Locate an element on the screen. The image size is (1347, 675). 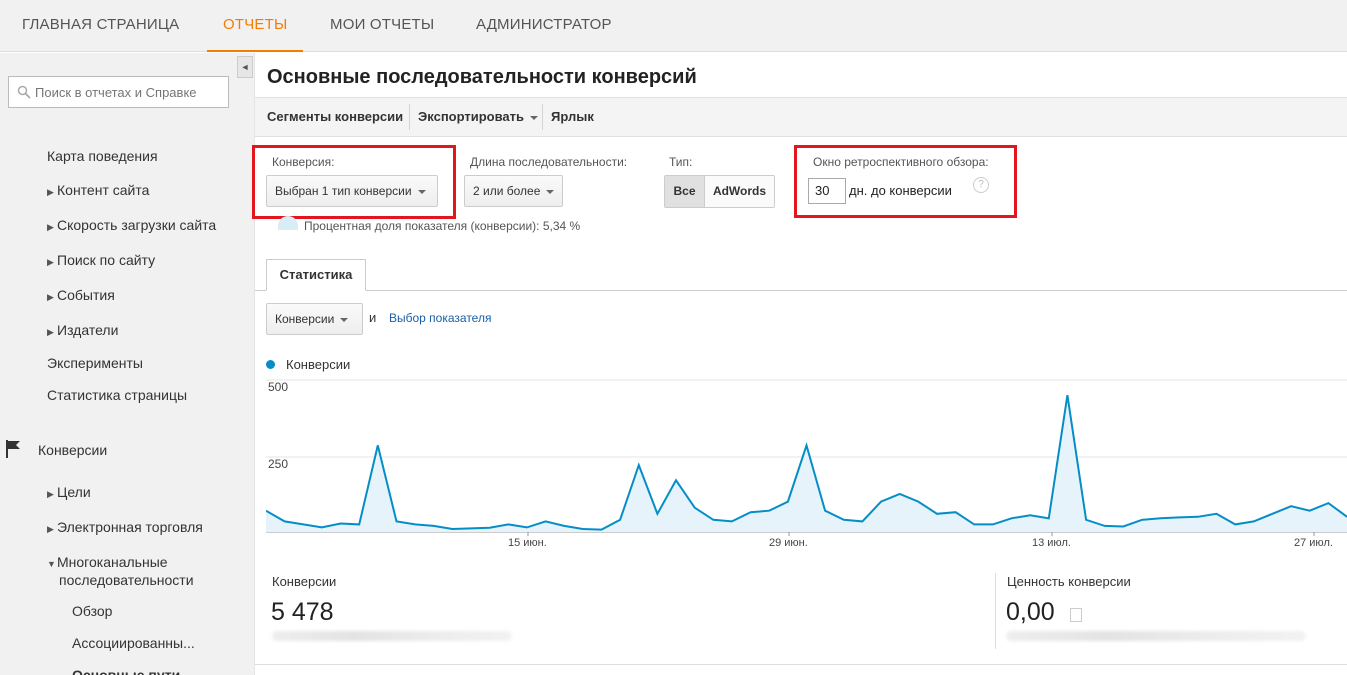
sidebar-item-goals: ▶ Цели is located at coordinates (69, 492).